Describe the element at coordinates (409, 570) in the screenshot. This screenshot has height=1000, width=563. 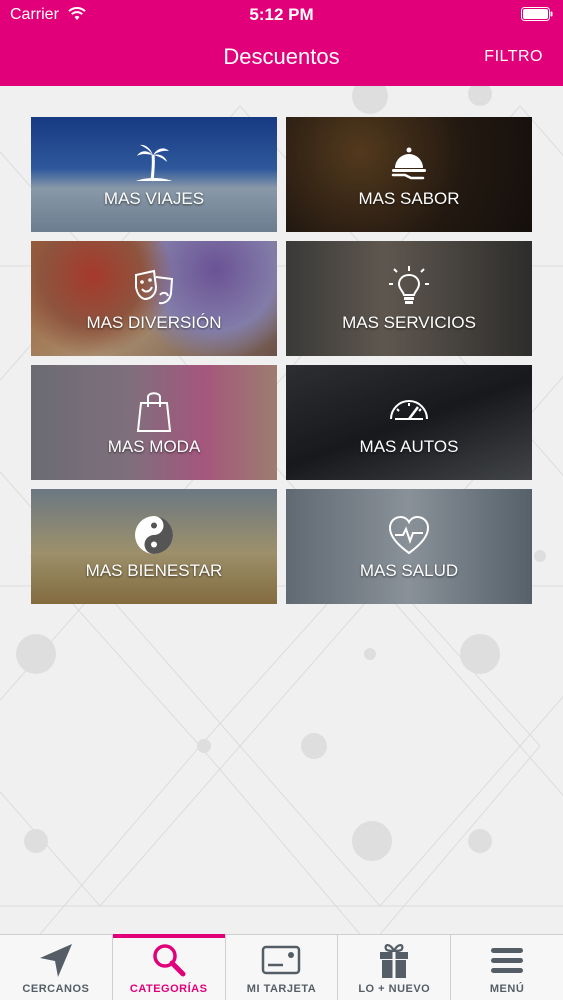
I see `category-label: MAS SALUD` at that location.